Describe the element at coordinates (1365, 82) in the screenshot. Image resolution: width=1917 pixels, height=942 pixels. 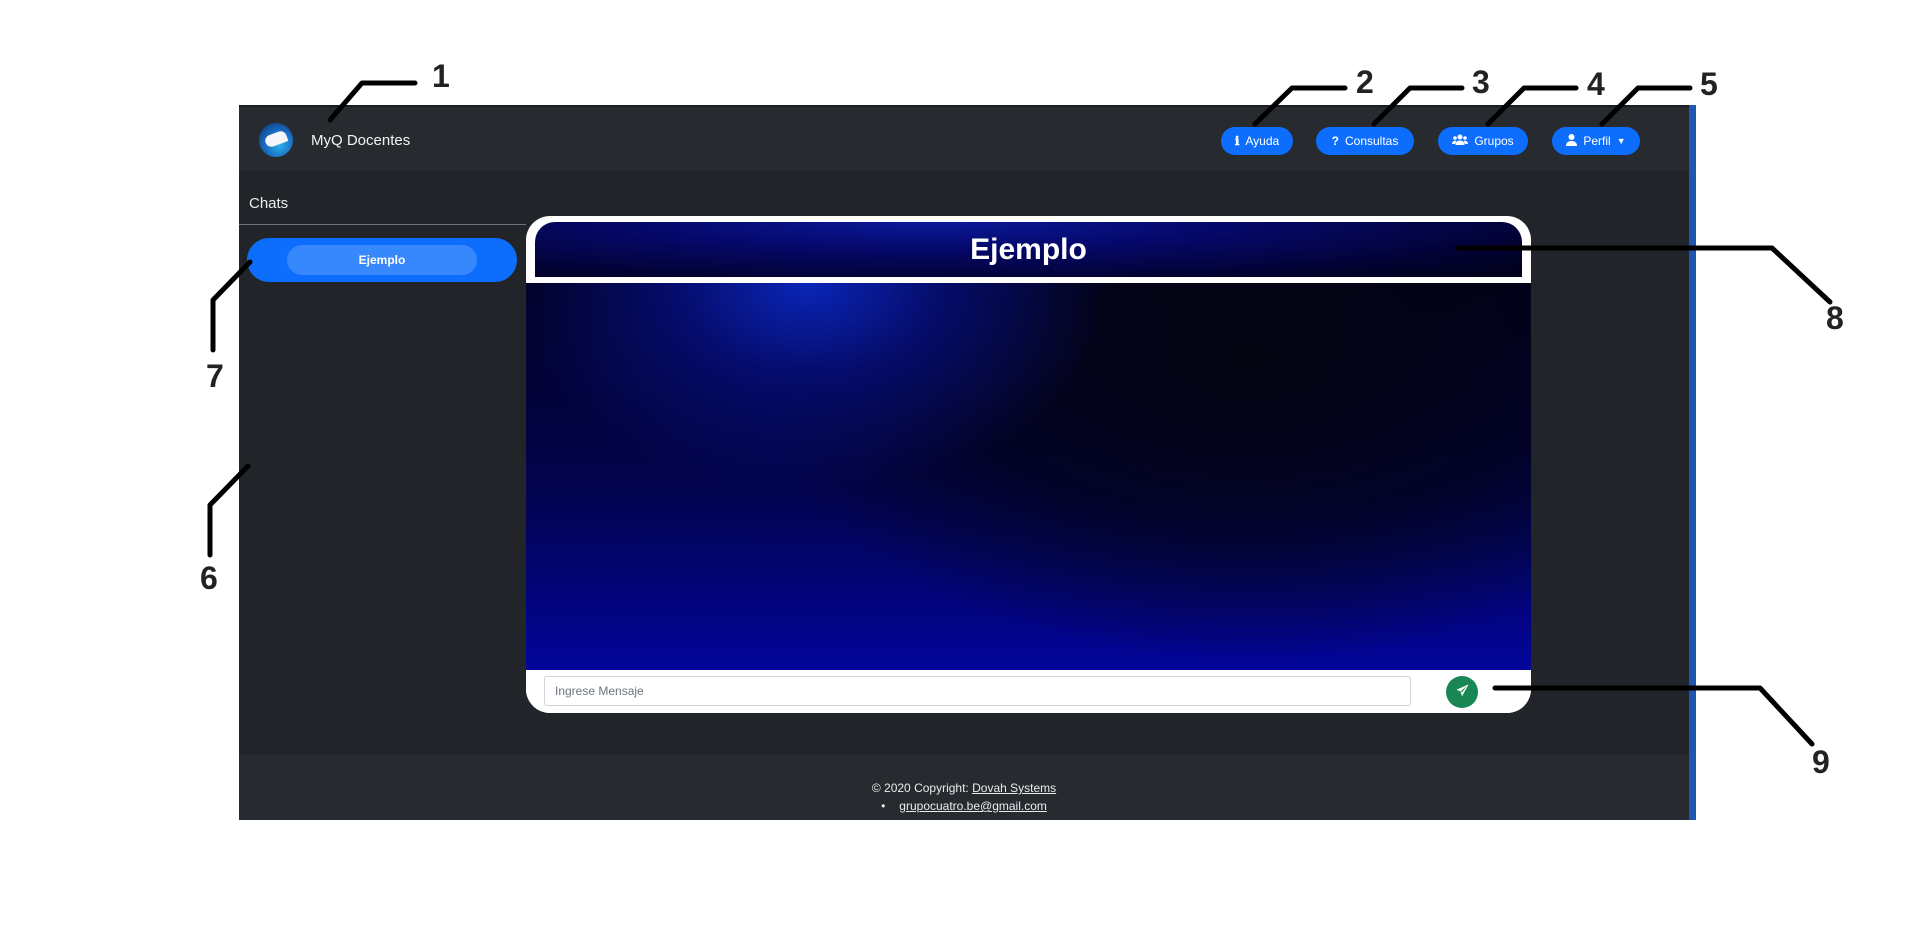
I see `callout-number-2: 2` at that location.